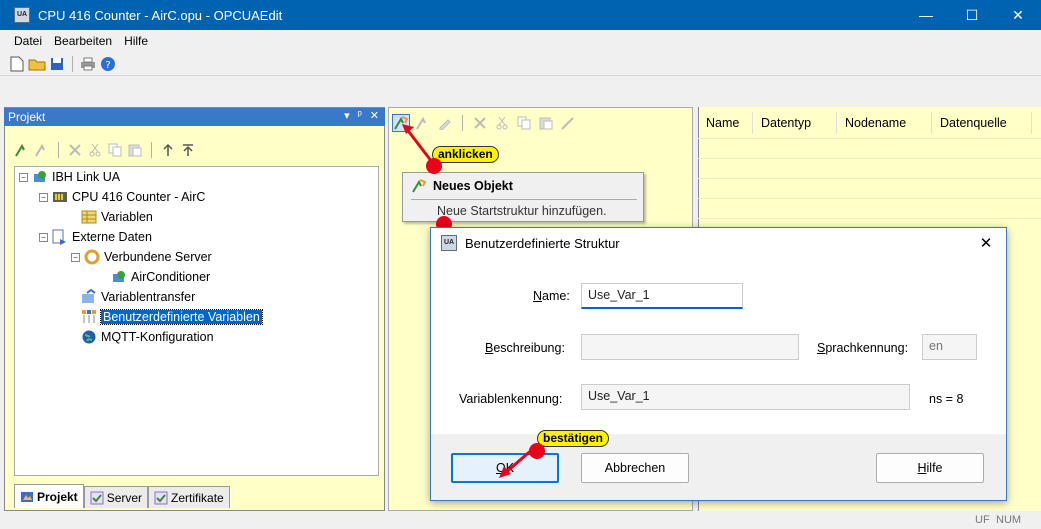 This screenshot has height=529, width=1041. Describe the element at coordinates (347, 115) in the screenshot. I see `panel-menu-button: ▾` at that location.